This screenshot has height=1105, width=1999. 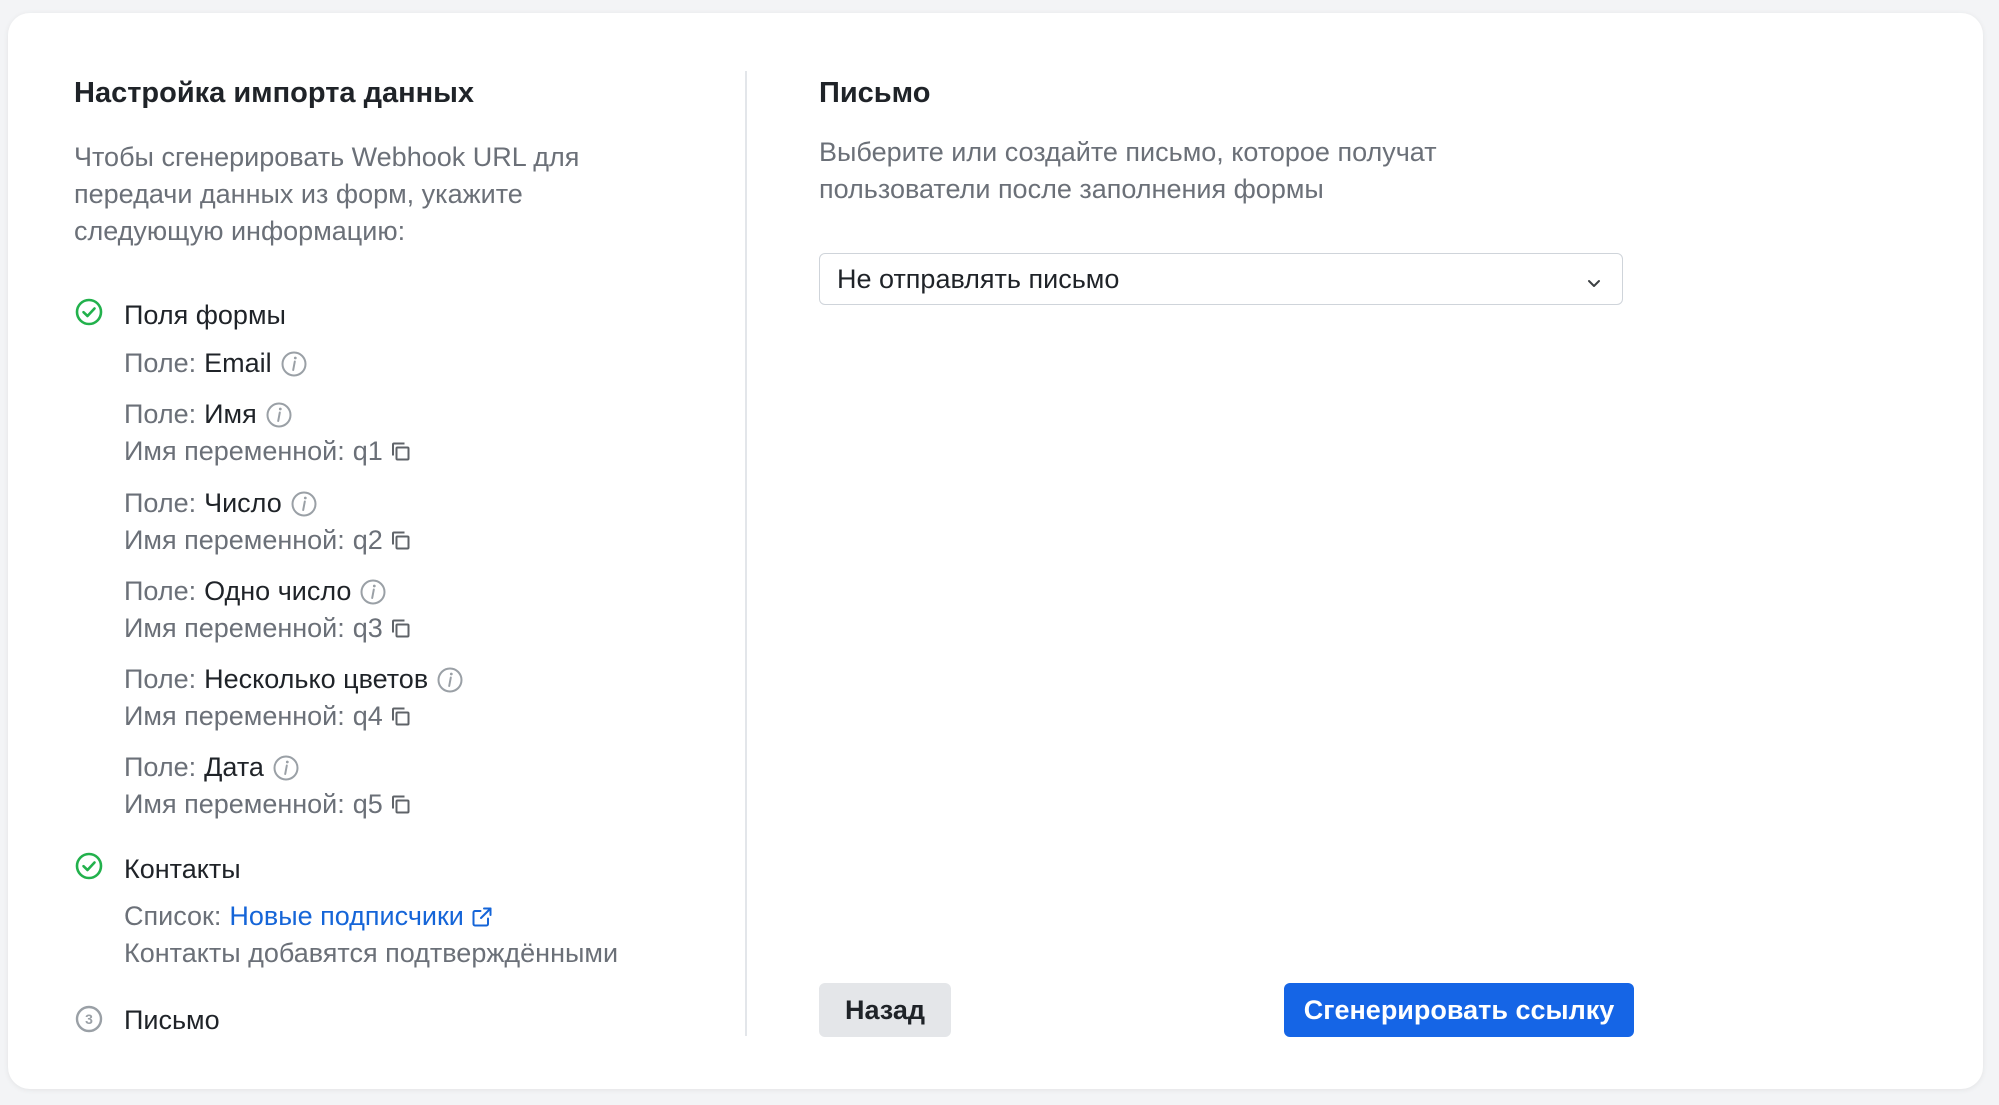 What do you see at coordinates (172, 1020) in the screenshot?
I see `step-letter-label: Письмо` at bounding box center [172, 1020].